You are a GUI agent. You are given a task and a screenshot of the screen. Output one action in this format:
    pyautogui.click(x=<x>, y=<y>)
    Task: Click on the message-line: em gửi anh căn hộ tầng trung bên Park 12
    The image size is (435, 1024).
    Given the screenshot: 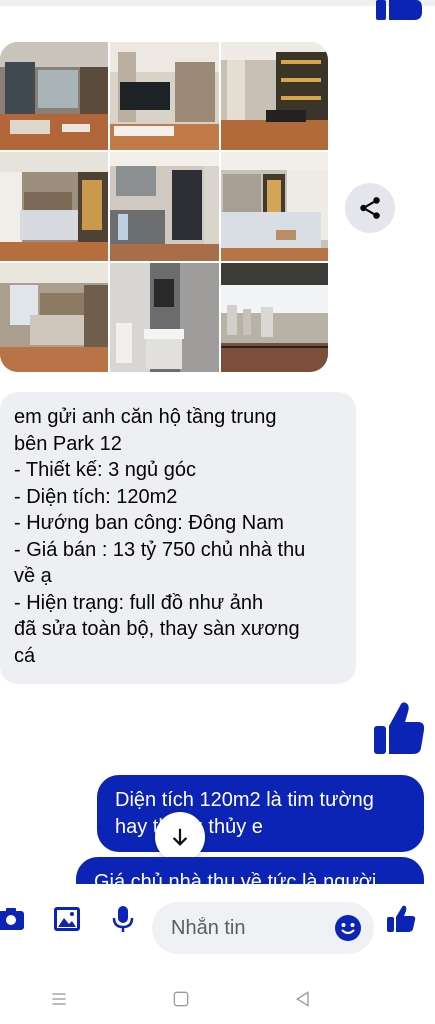 What is the action you would take?
    pyautogui.click(x=145, y=430)
    